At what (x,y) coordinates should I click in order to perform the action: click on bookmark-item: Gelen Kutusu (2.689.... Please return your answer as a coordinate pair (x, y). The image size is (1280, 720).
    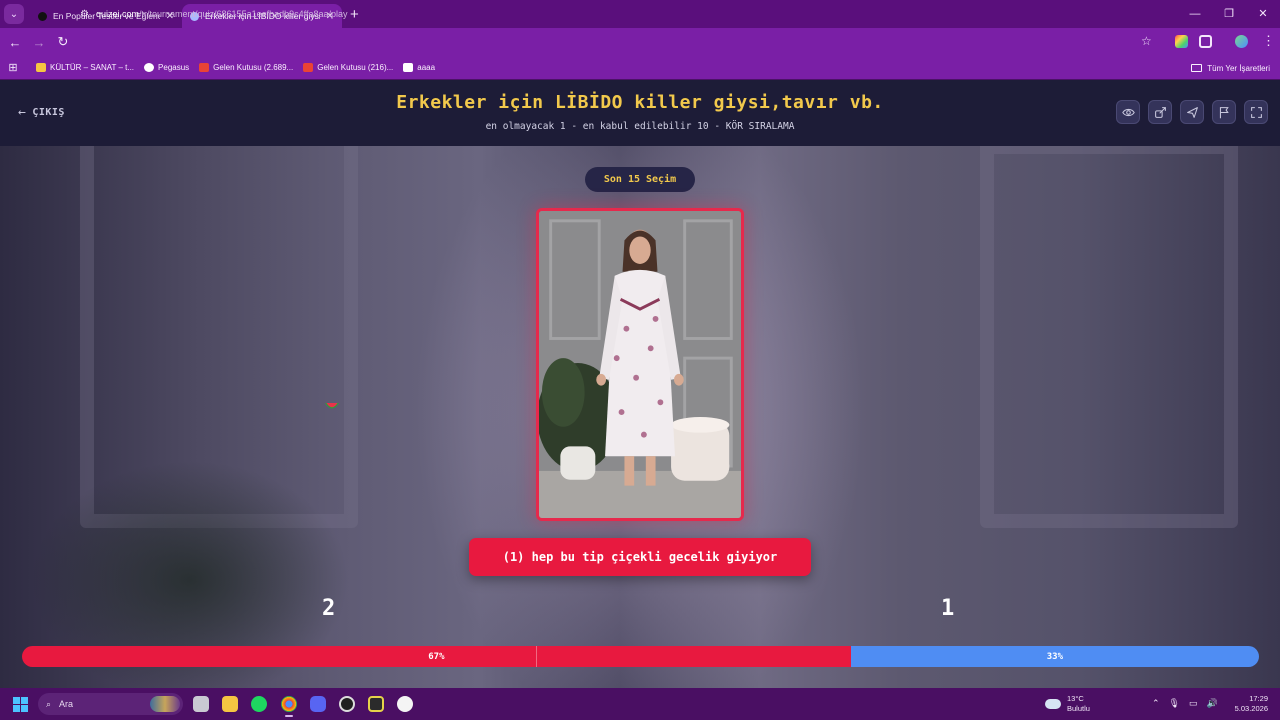
    Looking at the image, I should click on (246, 67).